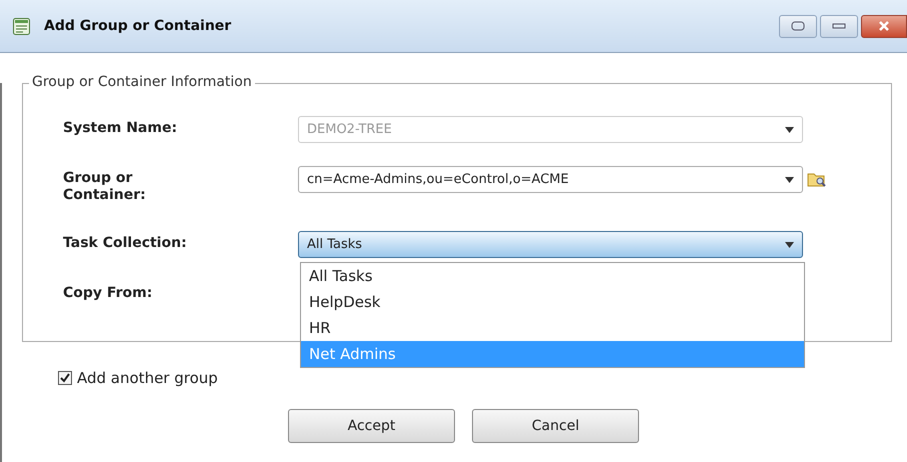 Image resolution: width=907 pixels, height=462 pixels. What do you see at coordinates (107, 293) in the screenshot?
I see `field-label: Copy From:` at bounding box center [107, 293].